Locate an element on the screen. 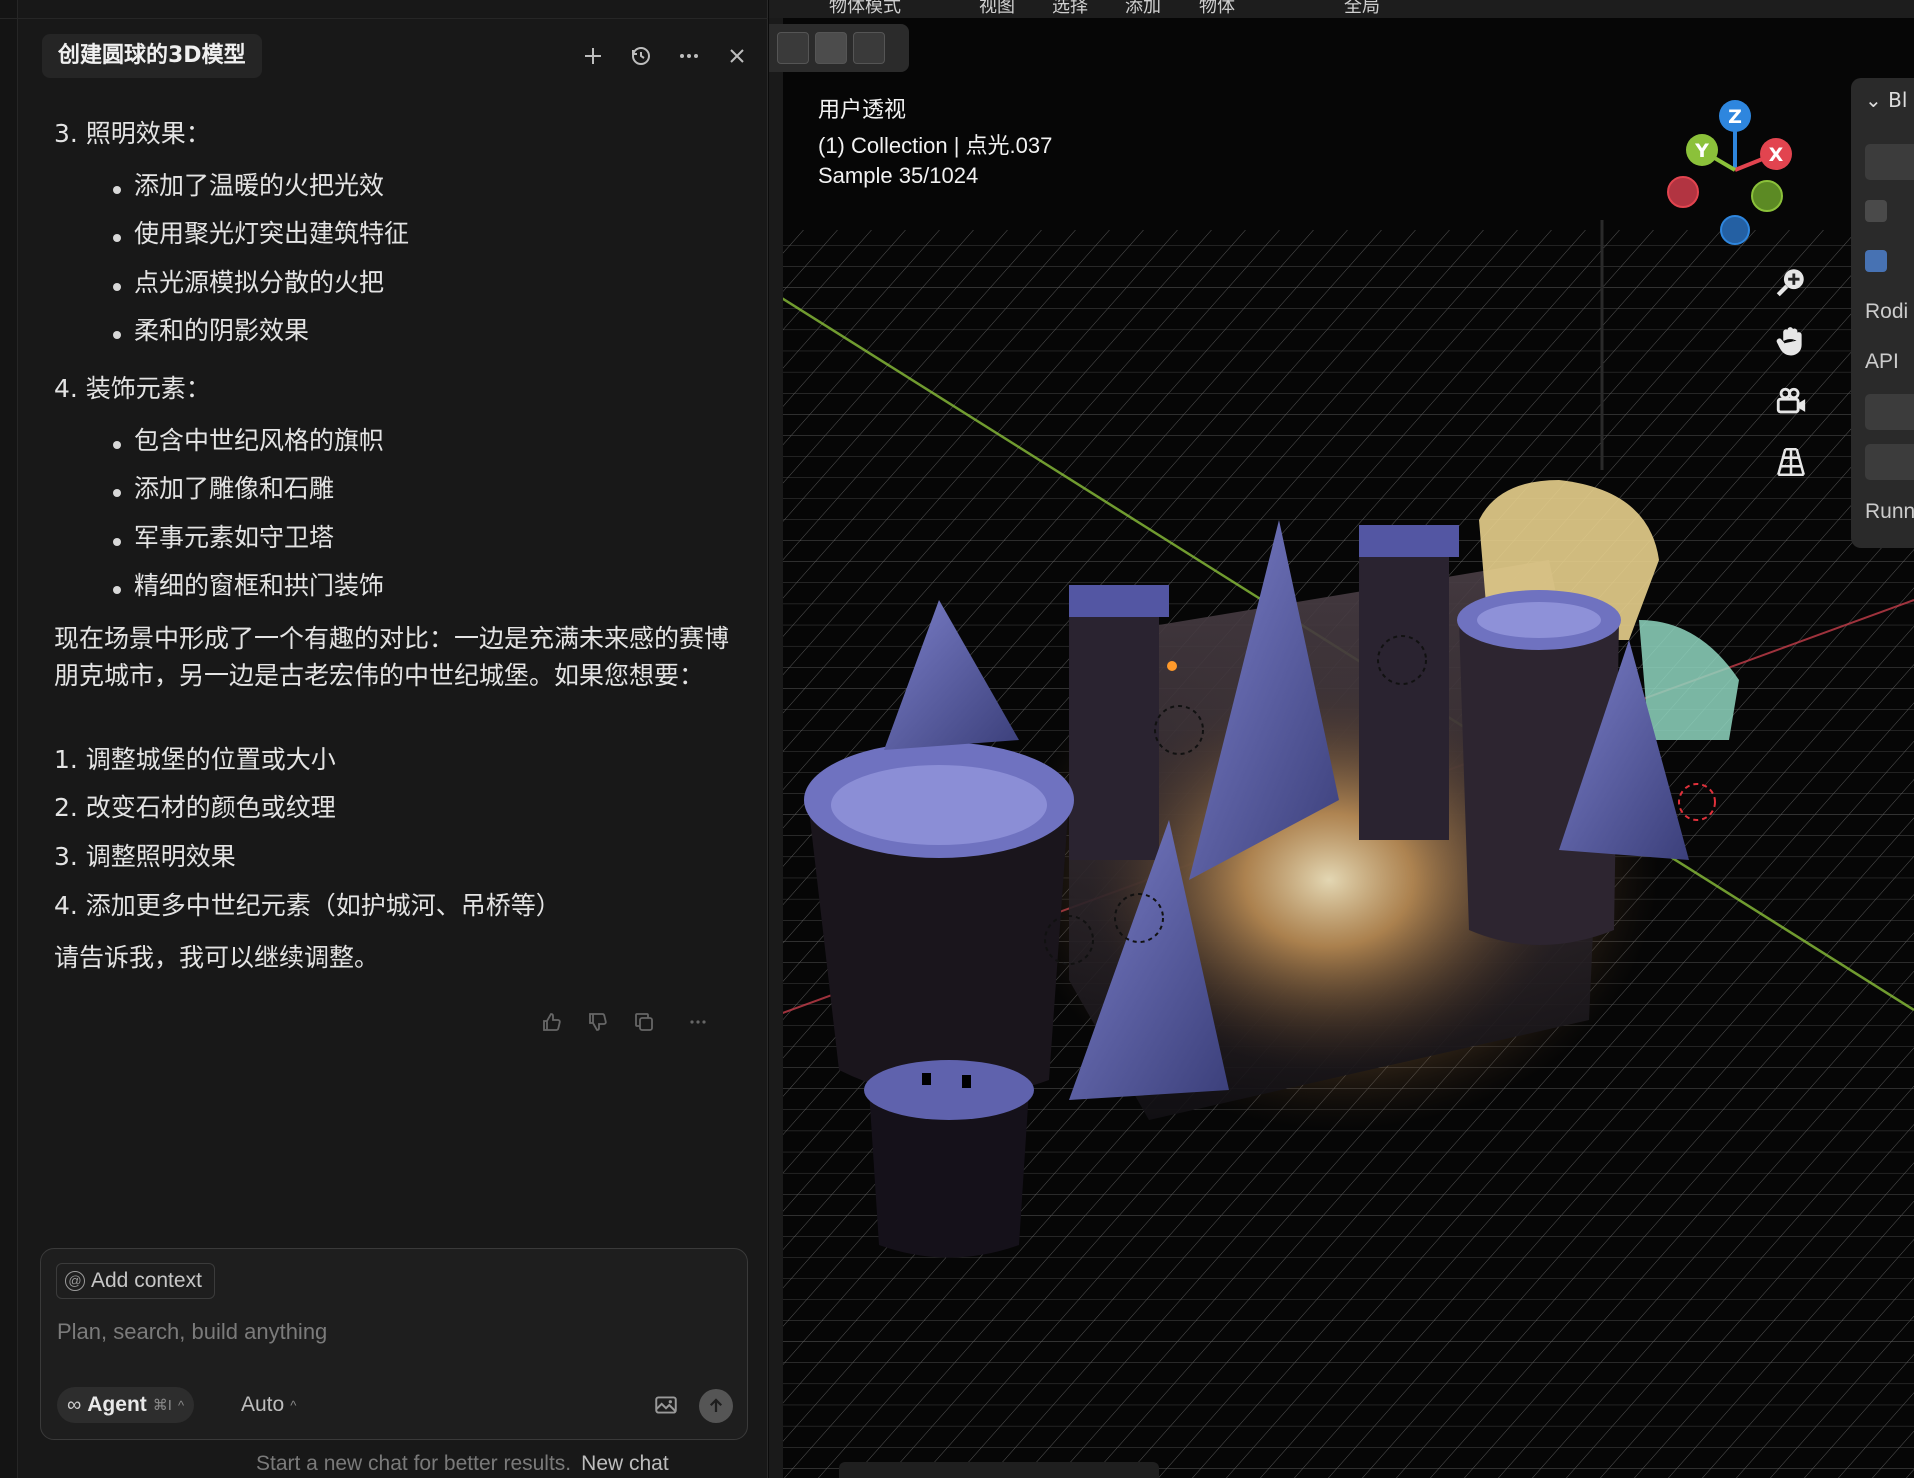 The height and width of the screenshot is (1478, 1914). arrow-up-icon is located at coordinates (716, 1405).